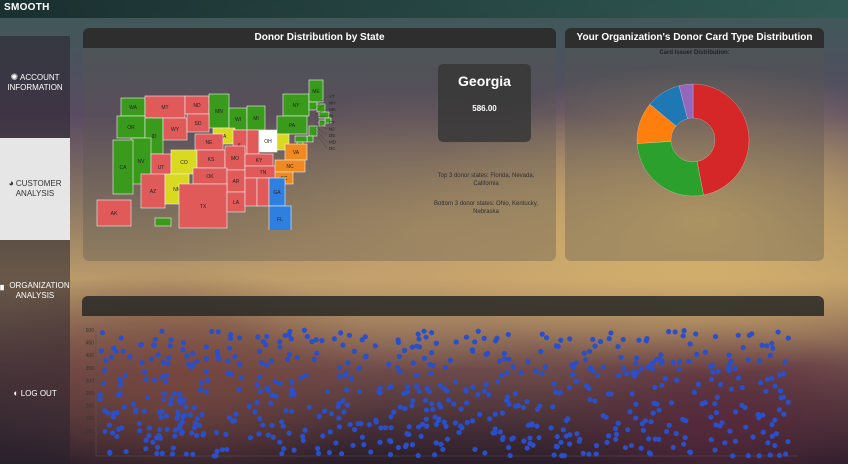 The image size is (848, 464). Describe the element at coordinates (211, 160) in the screenshot. I see `state-label-ks: KS` at that location.